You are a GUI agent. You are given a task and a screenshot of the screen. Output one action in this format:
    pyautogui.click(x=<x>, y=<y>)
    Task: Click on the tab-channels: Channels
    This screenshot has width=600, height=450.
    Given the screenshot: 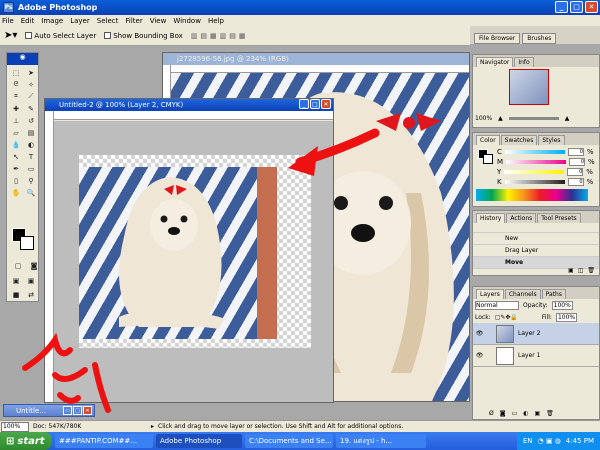 What is the action you would take?
    pyautogui.click(x=522, y=294)
    